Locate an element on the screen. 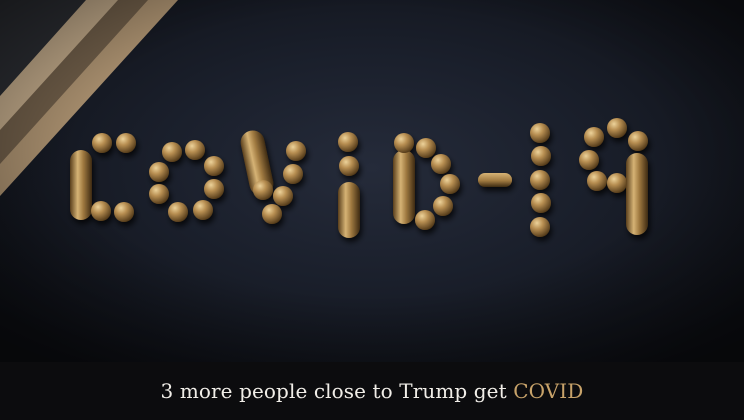 This screenshot has width=744, height=420. headline-text: 3 more people close to Trump get is located at coordinates (337, 391).